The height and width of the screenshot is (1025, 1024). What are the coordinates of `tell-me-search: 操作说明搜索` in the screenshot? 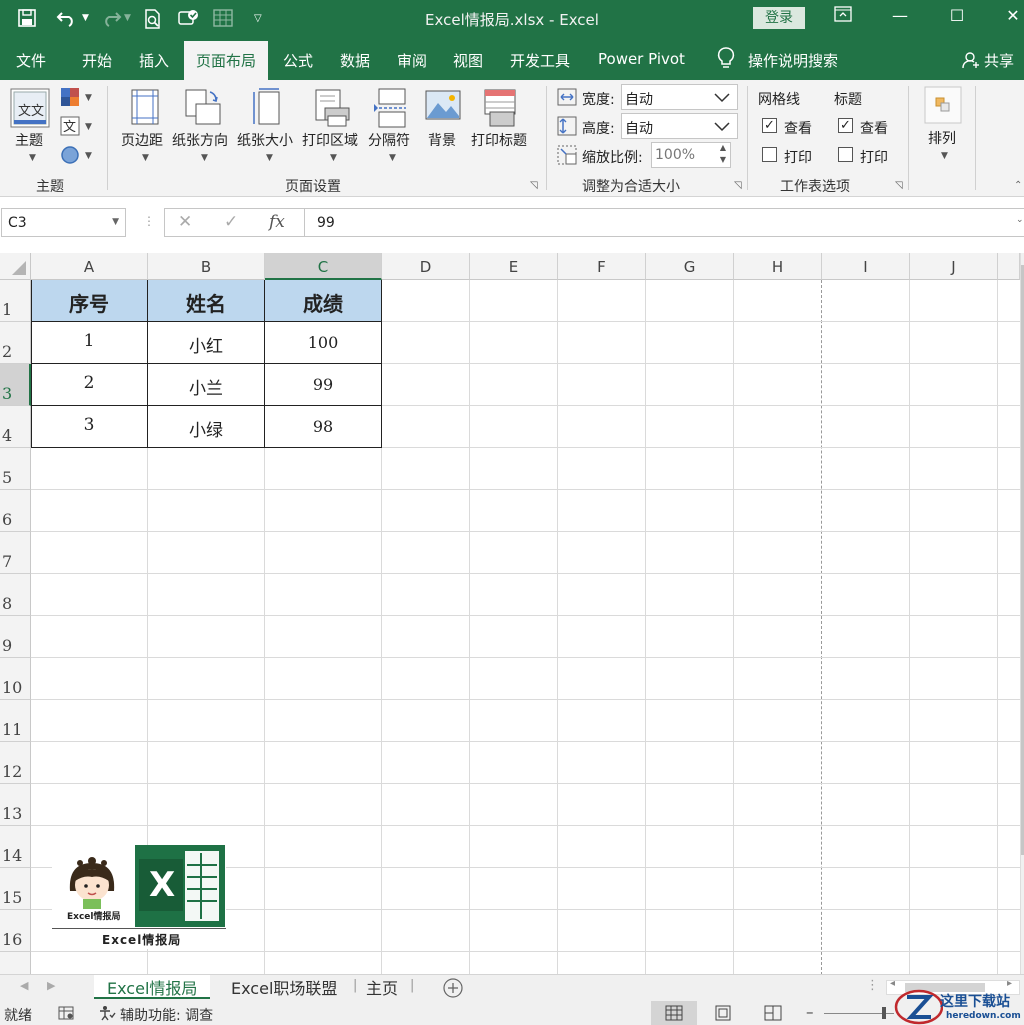 It's located at (793, 60).